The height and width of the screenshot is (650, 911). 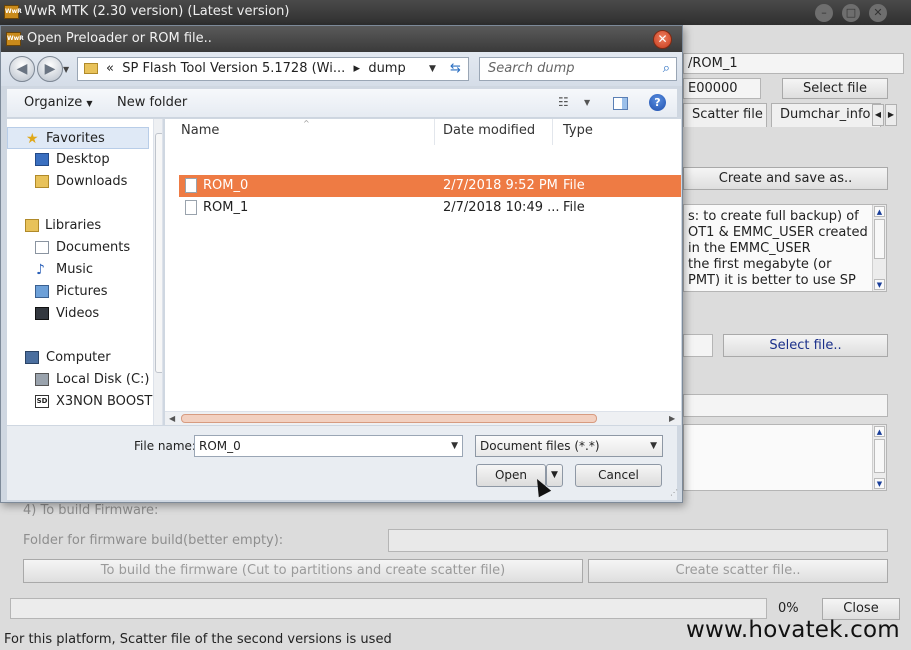 I want to click on view-options-icon: ☷, so click(x=563, y=102).